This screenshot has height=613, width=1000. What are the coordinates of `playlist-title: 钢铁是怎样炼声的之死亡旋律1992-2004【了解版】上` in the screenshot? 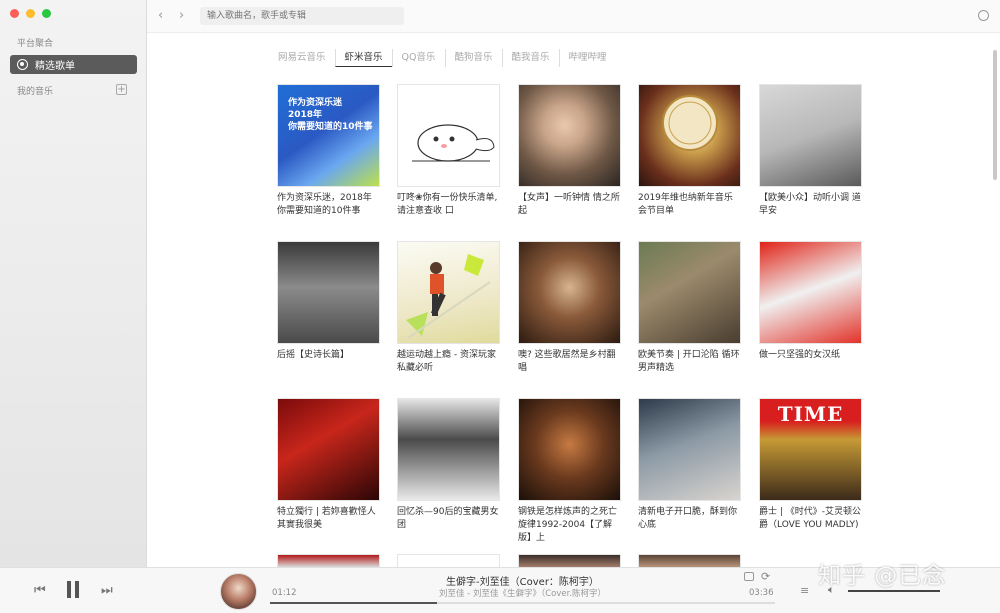 It's located at (569, 525).